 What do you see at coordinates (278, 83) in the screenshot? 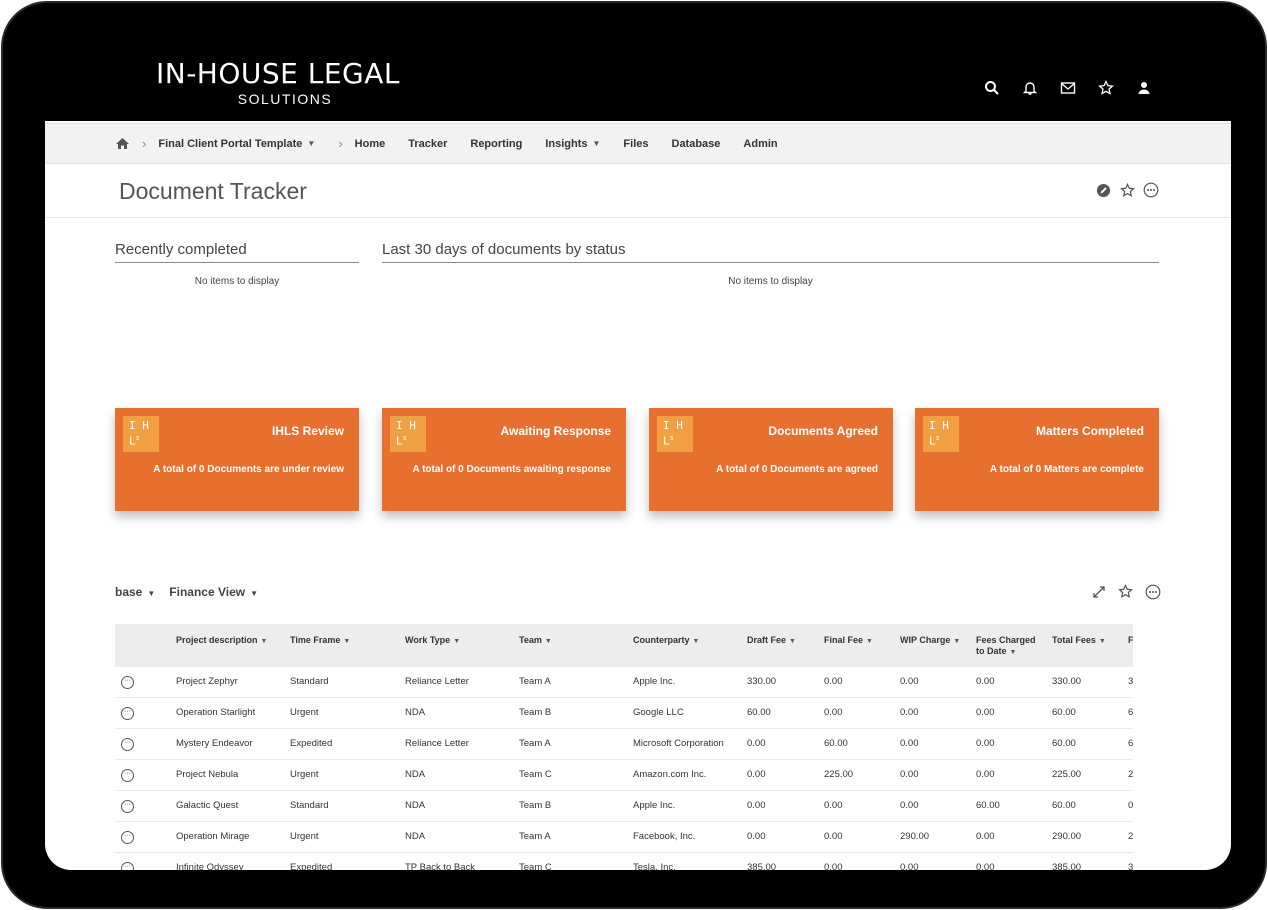
I see `brand-logo: IN-HOUSE LEGAL SOLUTIONS` at bounding box center [278, 83].